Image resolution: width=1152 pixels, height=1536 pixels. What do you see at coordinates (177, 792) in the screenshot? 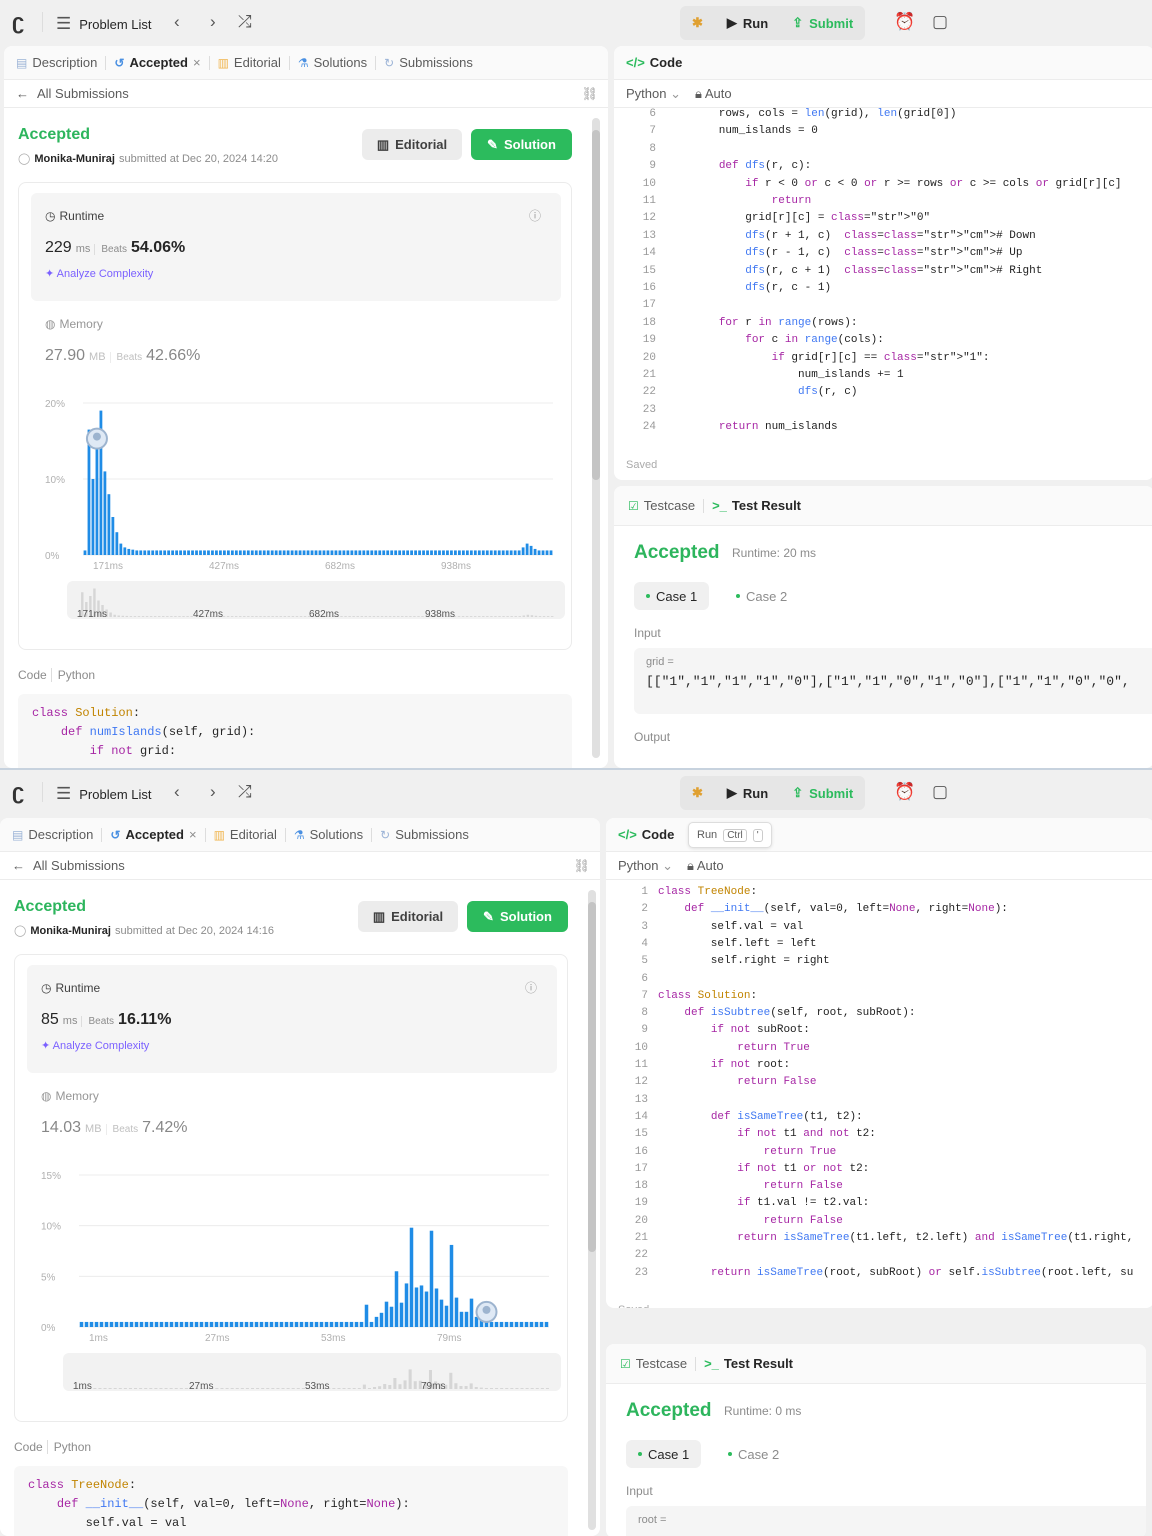
I see `prev-problem-chevron-icon: ‹` at bounding box center [177, 792].